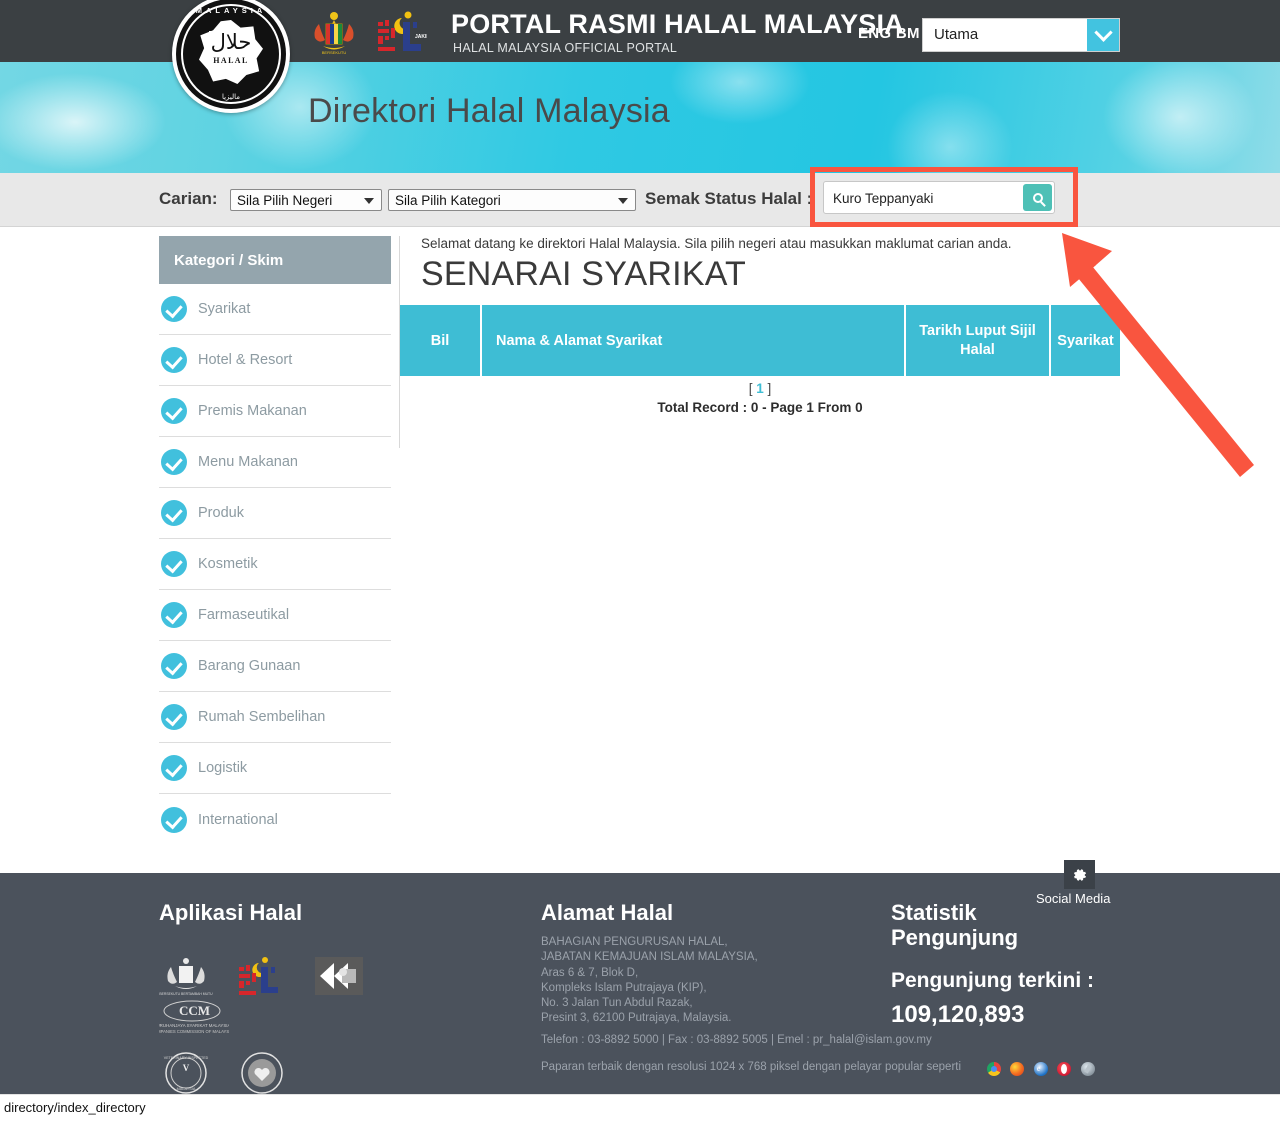  I want to click on sidebar-item-farmaseutikal: Farmaseutikal, so click(275, 615).